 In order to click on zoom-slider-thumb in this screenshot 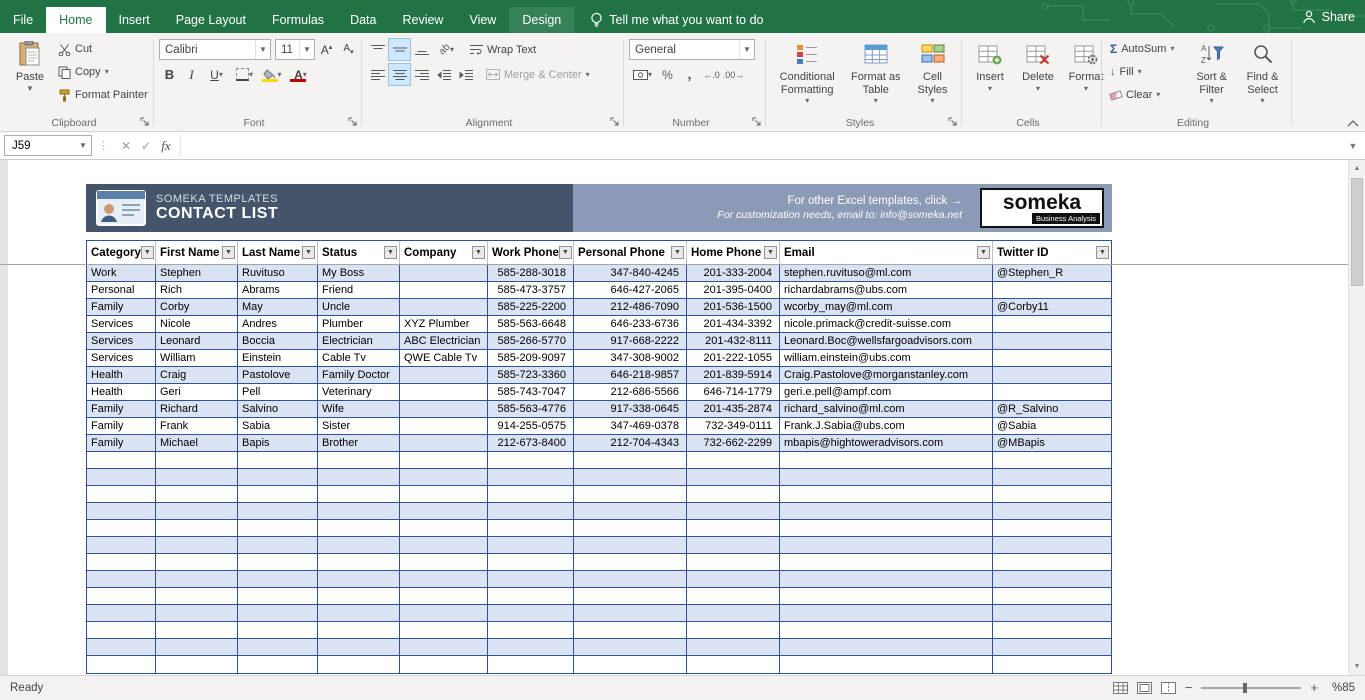, I will do `click(1245, 688)`.